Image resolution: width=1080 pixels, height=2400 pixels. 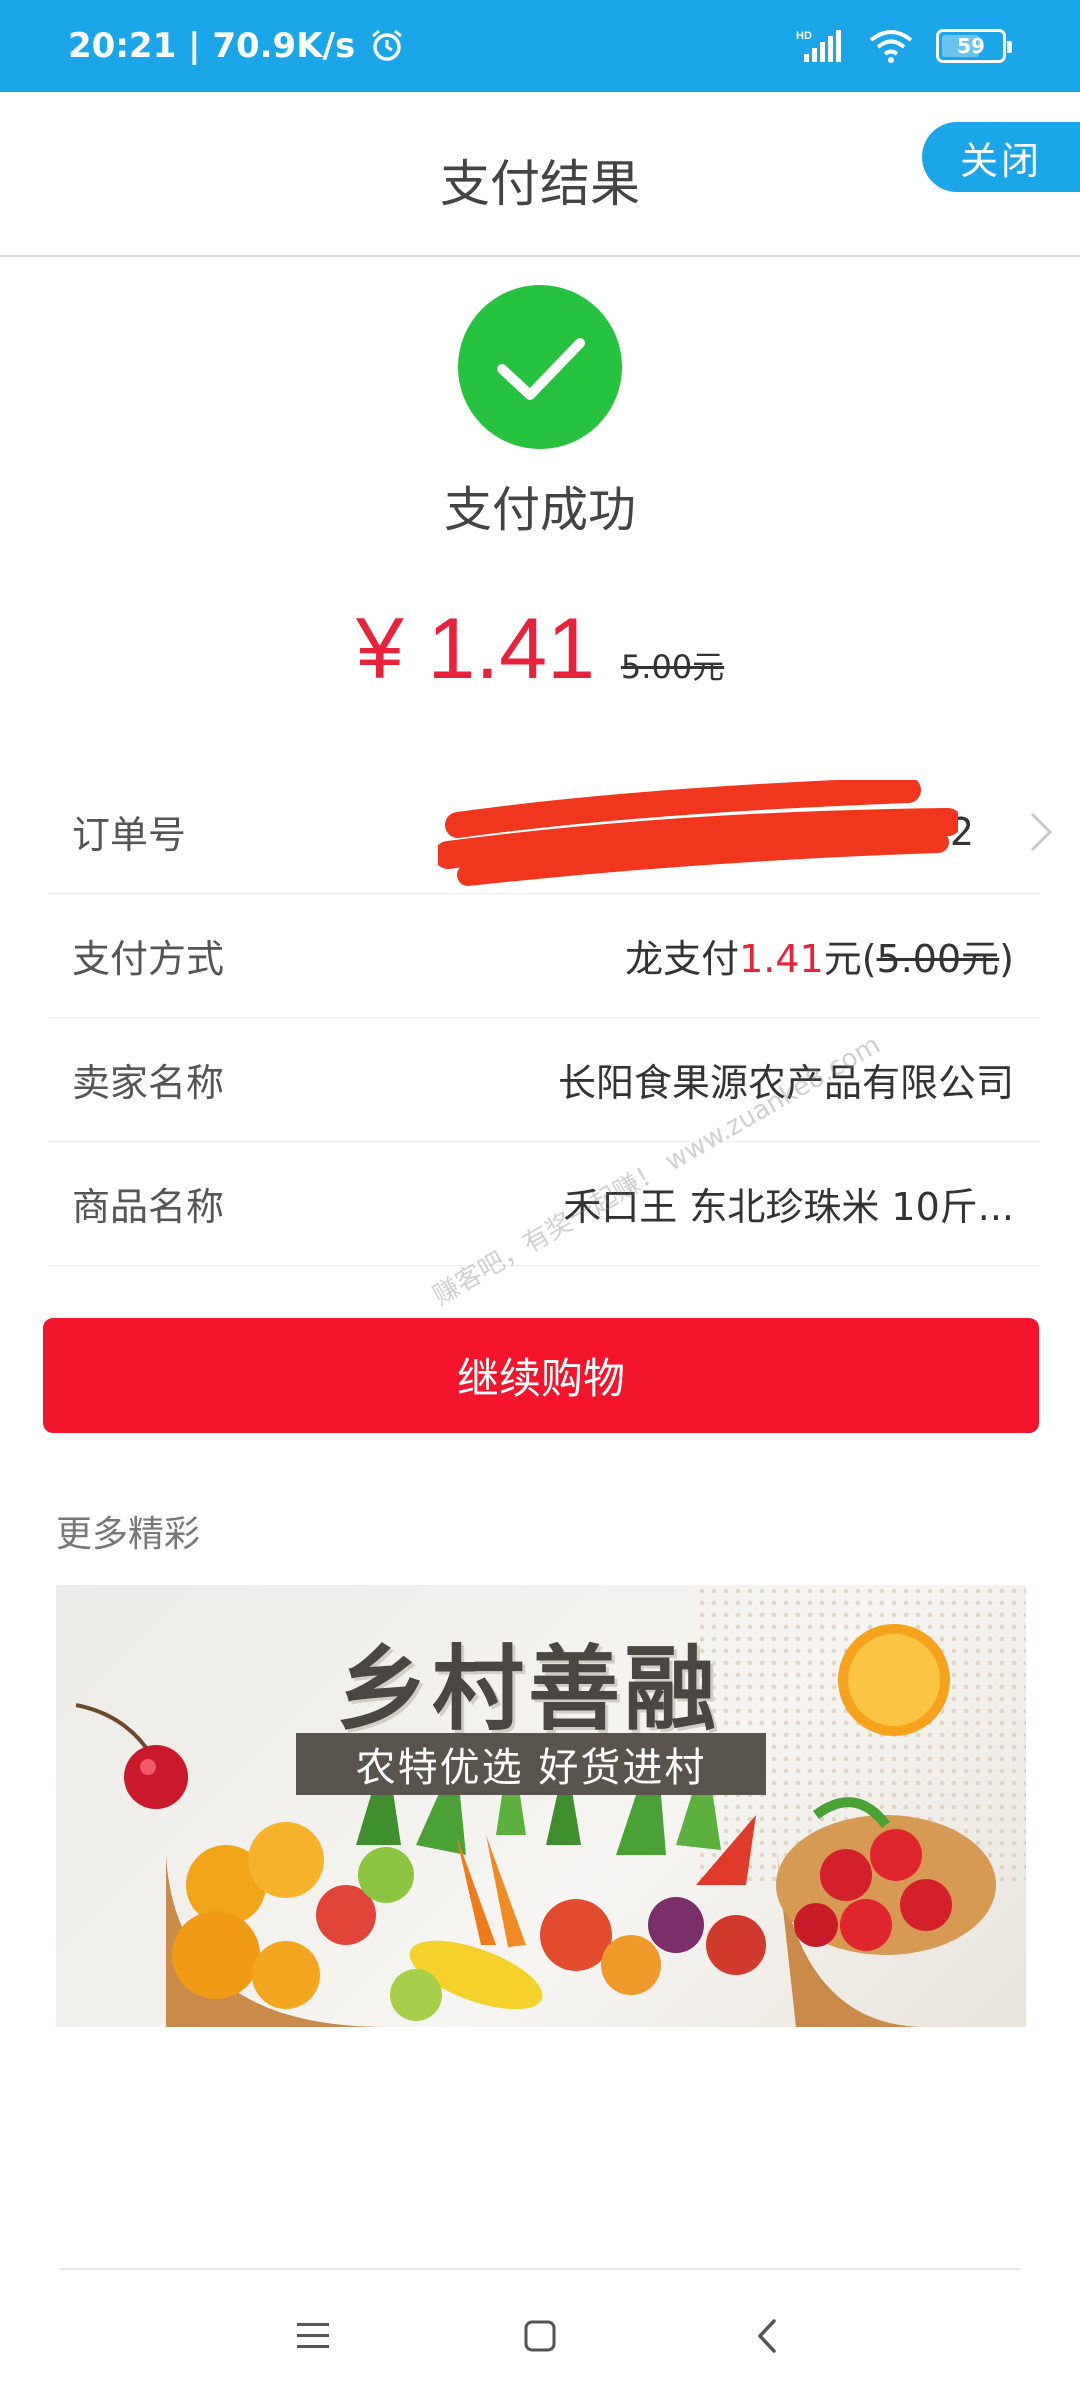 I want to click on menu-icon, so click(x=313, y=2335).